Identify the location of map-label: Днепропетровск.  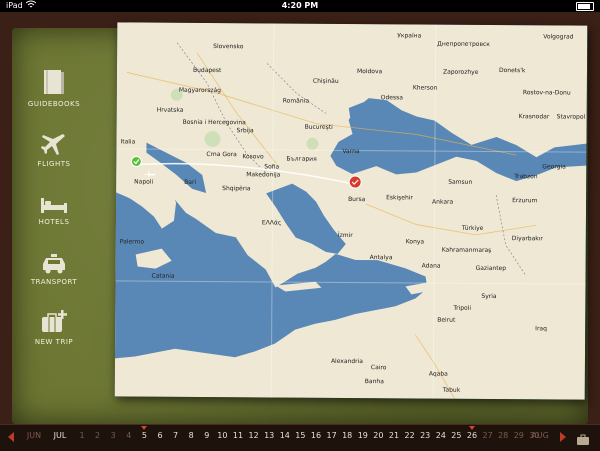
(463, 44).